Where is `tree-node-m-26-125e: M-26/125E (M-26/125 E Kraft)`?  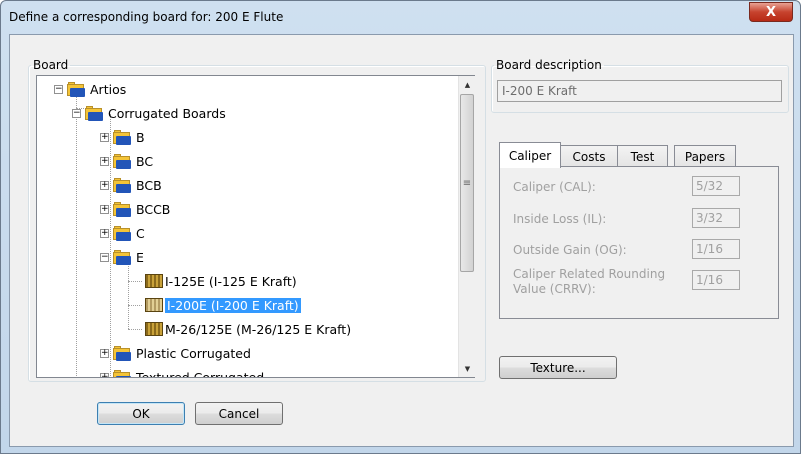 tree-node-m-26-125e: M-26/125E (M-26/125 E Kraft) is located at coordinates (248, 329).